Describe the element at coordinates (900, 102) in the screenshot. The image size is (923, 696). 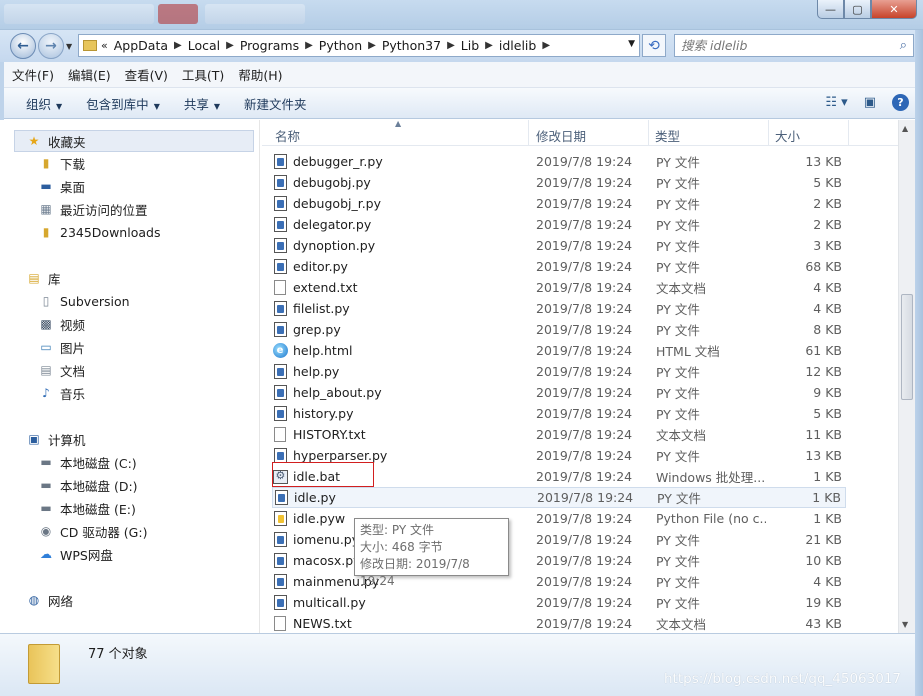
I see `help-icon: ?` at that location.